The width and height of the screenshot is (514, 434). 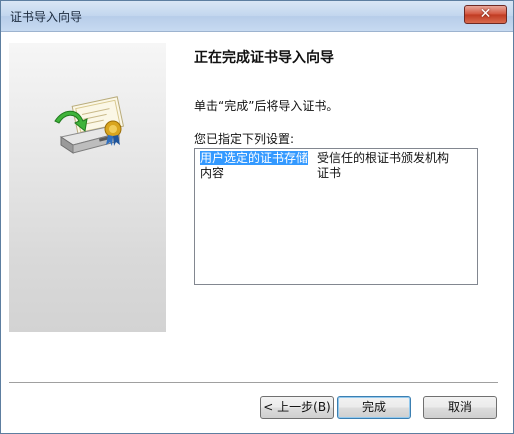 What do you see at coordinates (297, 407) in the screenshot?
I see `back-button: < 上一步(B)` at bounding box center [297, 407].